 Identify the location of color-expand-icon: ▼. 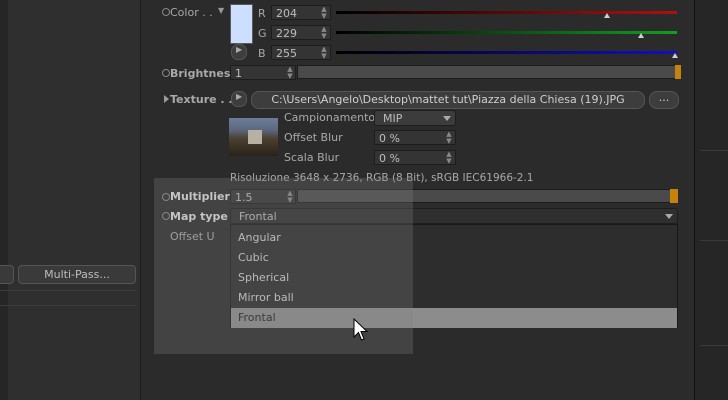
(221, 10).